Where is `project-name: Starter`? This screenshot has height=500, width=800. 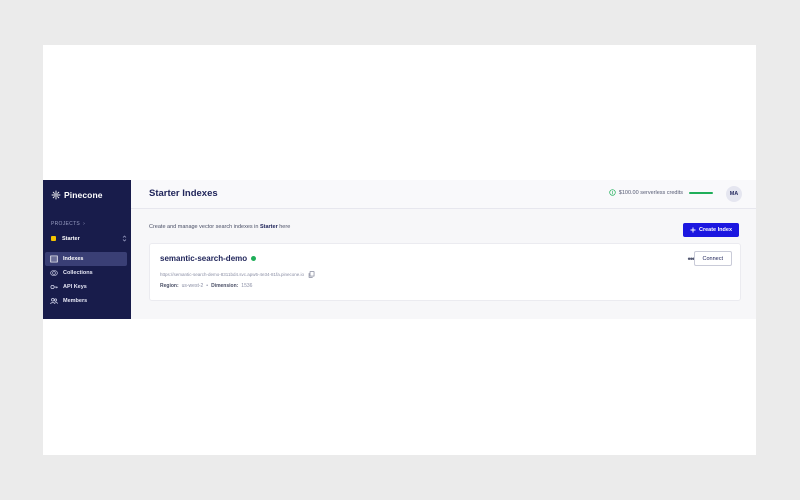 project-name: Starter is located at coordinates (71, 238).